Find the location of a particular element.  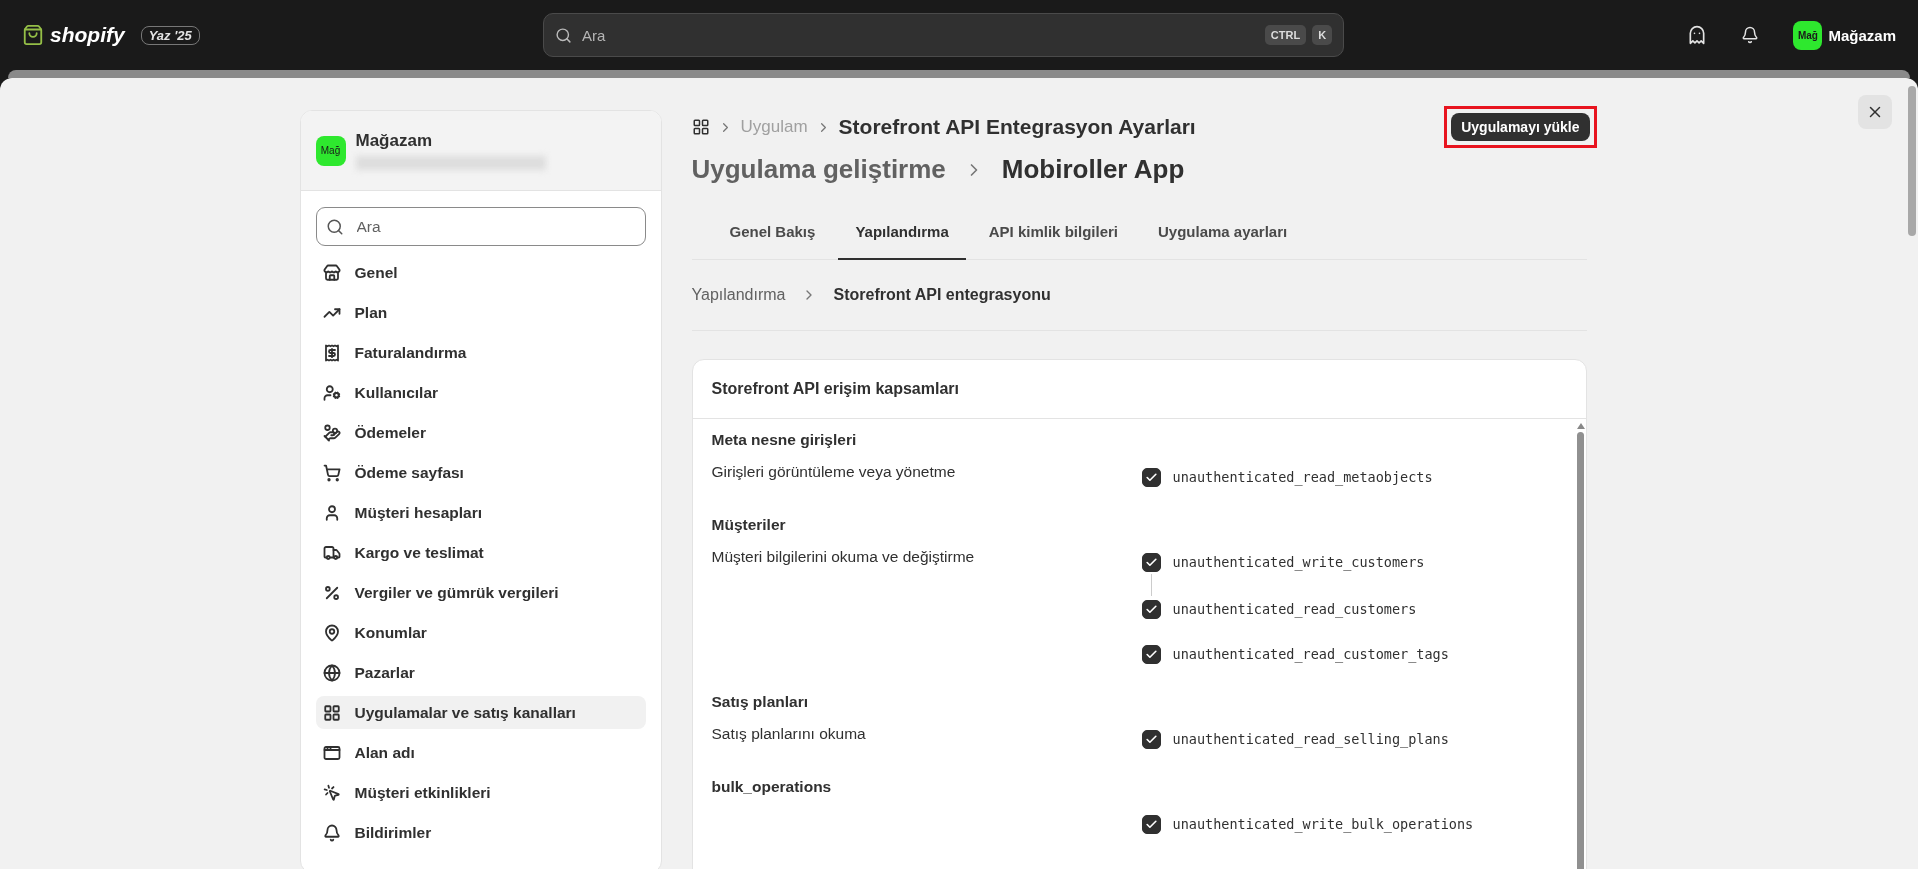

scope-name: unauthenticated_read_customer_tags is located at coordinates (1310, 654).